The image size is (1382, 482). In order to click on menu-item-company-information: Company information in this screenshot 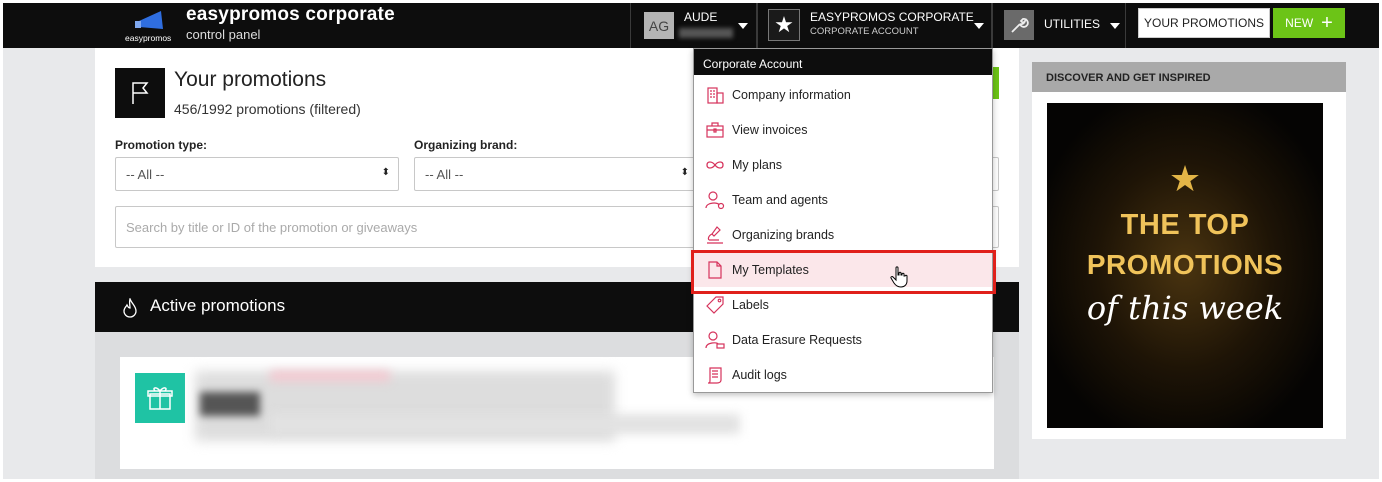, I will do `click(843, 94)`.